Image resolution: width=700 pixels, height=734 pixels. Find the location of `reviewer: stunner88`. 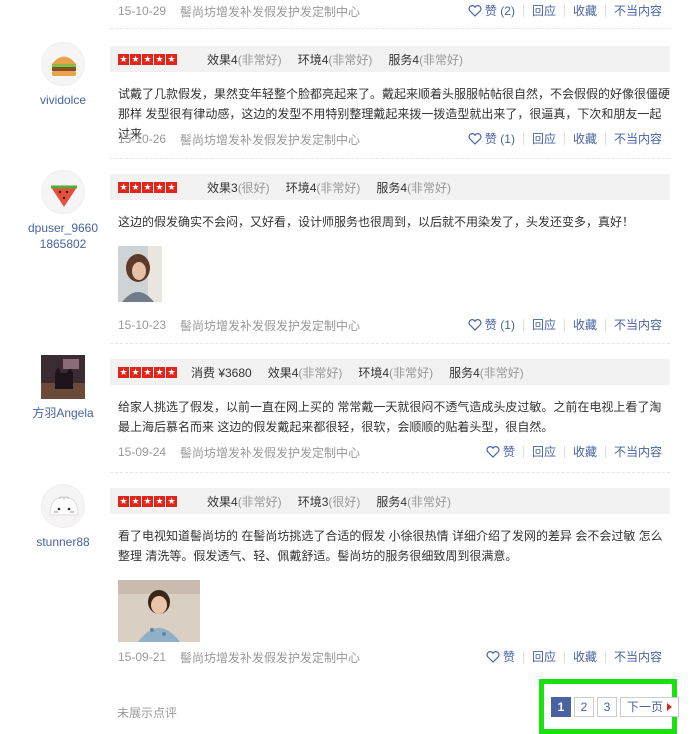

reviewer: stunner88 is located at coordinates (63, 517).